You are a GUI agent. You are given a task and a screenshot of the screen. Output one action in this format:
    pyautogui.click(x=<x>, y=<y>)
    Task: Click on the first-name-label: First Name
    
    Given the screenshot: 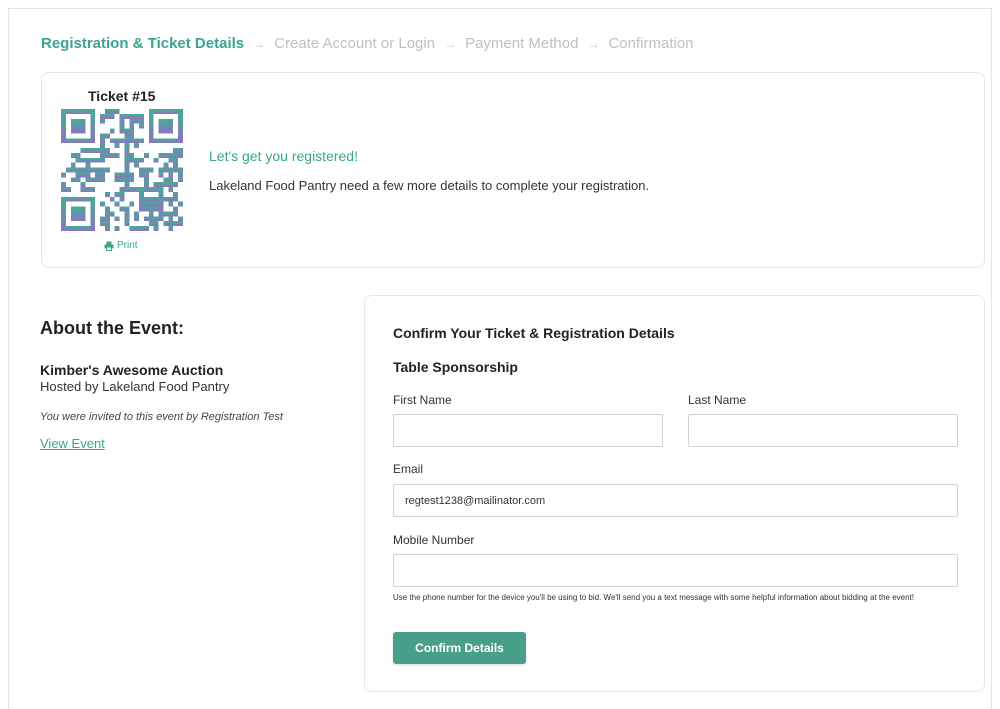 What is the action you would take?
    pyautogui.click(x=422, y=400)
    